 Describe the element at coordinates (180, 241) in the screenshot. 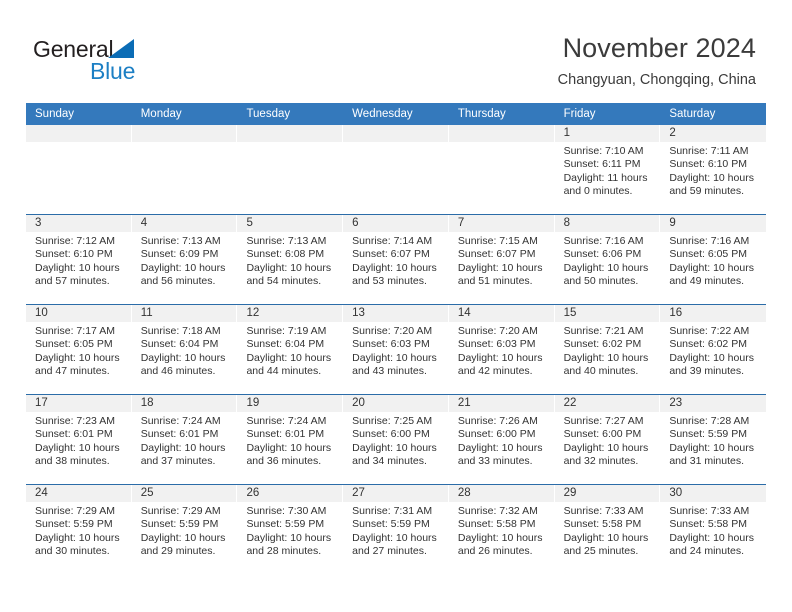

I see `sunrise-text: Sunrise: 7:13 AM` at that location.